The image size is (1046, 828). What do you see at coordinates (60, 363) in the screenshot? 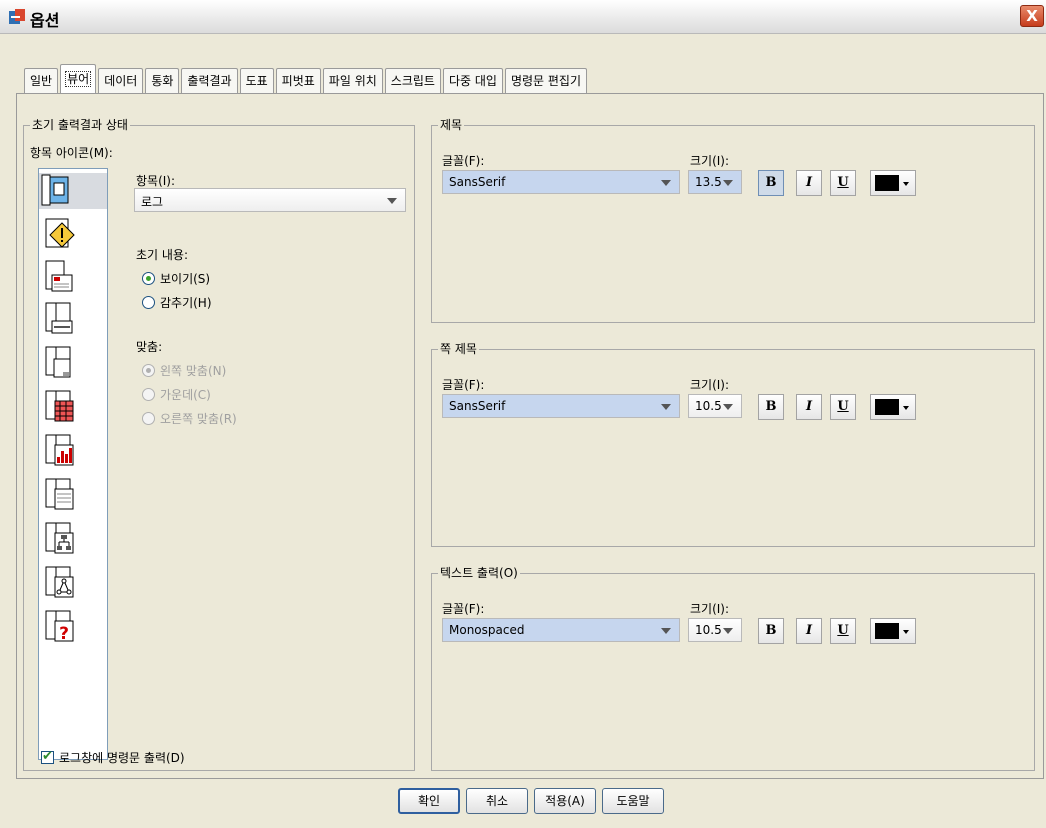
I see `page-title-icon-item` at bounding box center [60, 363].